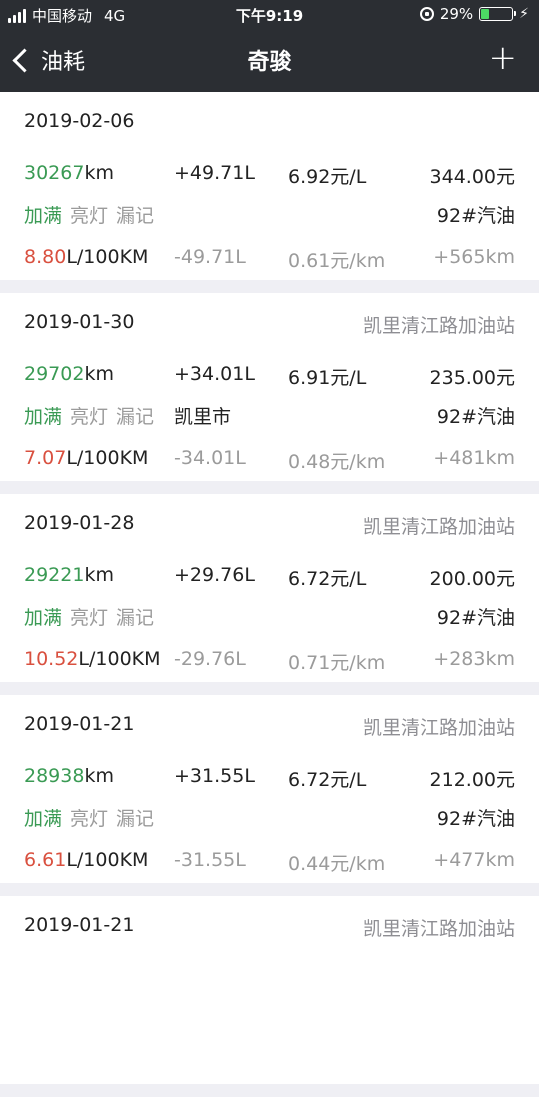 The image size is (539, 1097). What do you see at coordinates (337, 663) in the screenshot?
I see `cost-per-km: 0.71元/km` at bounding box center [337, 663].